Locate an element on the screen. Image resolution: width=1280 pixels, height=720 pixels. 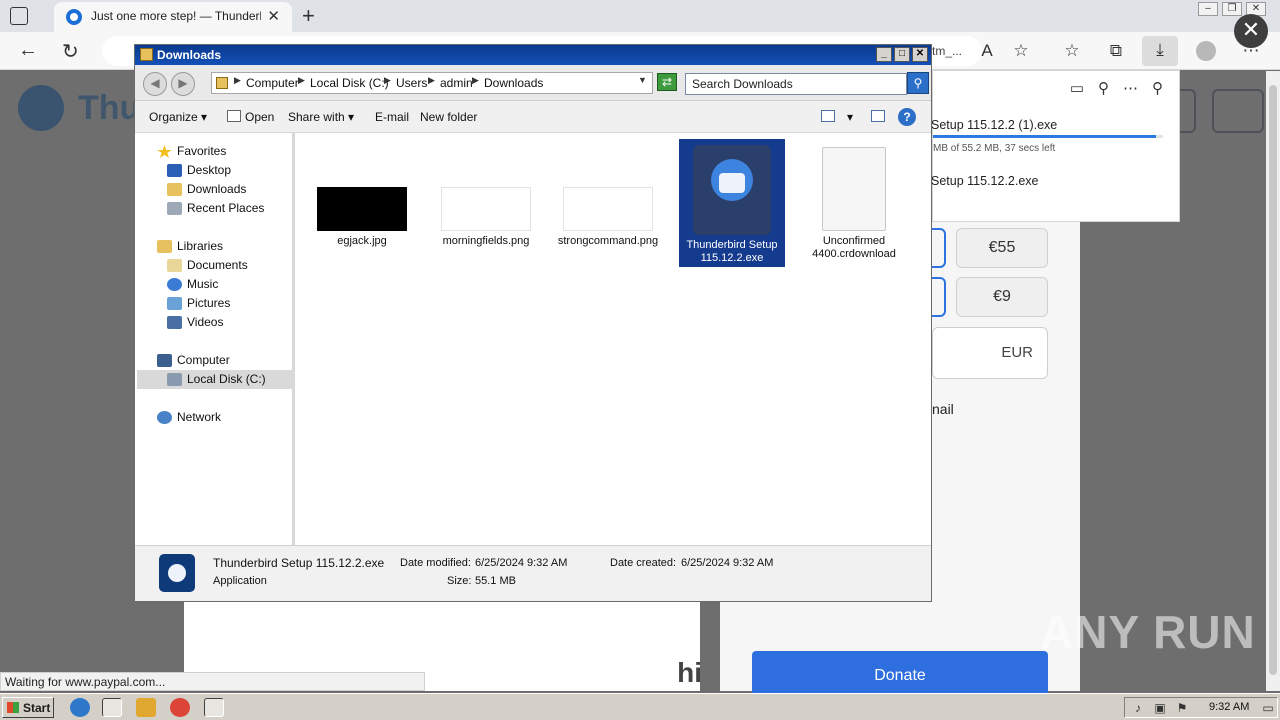
tree-pictures: Pictures is located at coordinates (198, 303).